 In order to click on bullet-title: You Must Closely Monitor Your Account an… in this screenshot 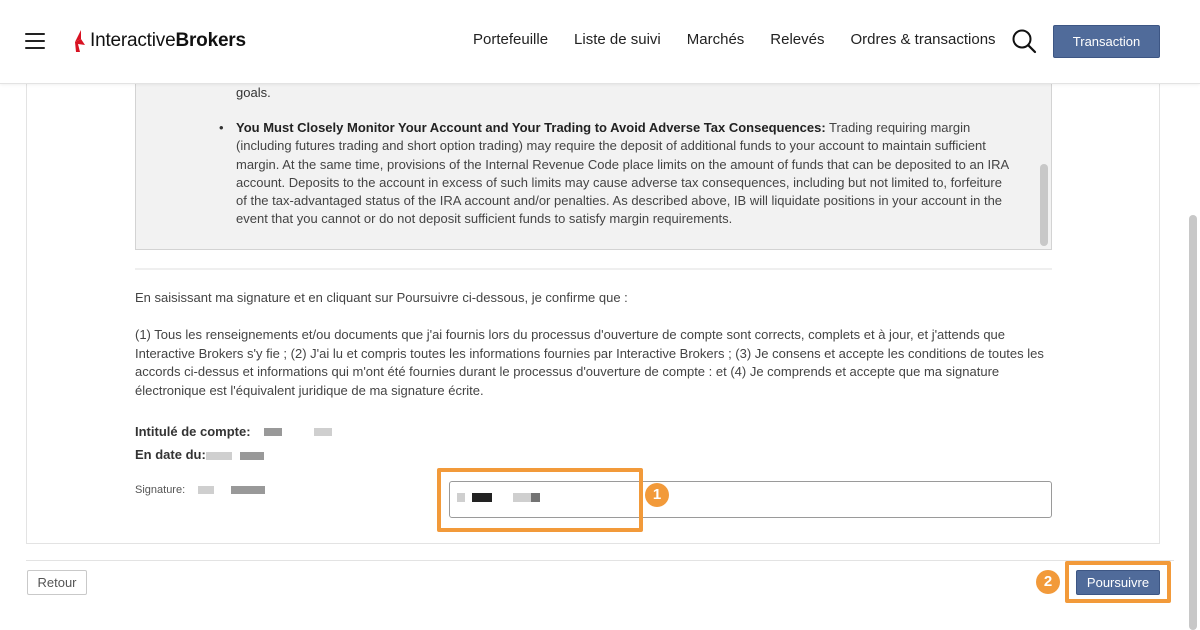, I will do `click(531, 127)`.